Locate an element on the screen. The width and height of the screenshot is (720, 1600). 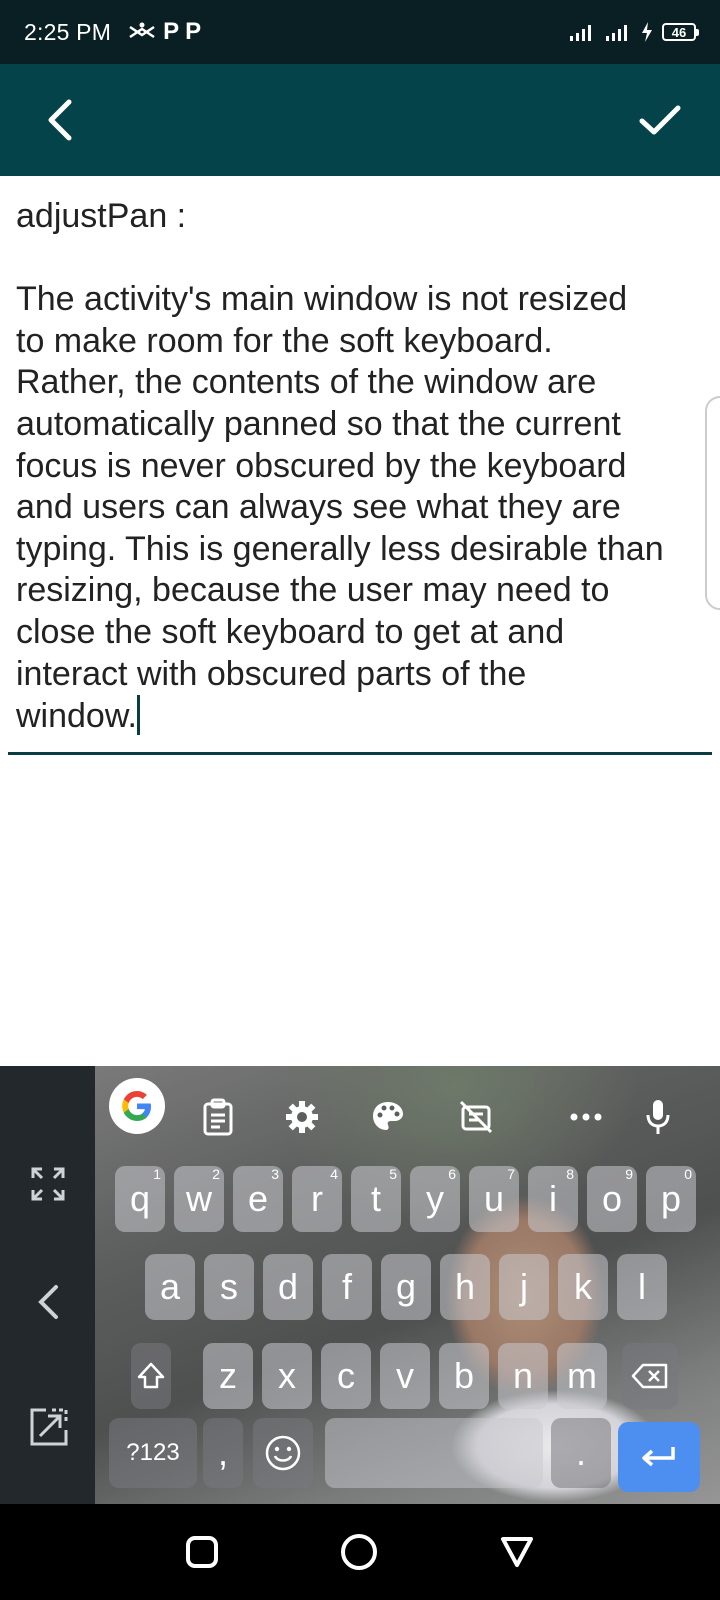
key-number-hint: 5 is located at coordinates (393, 1174).